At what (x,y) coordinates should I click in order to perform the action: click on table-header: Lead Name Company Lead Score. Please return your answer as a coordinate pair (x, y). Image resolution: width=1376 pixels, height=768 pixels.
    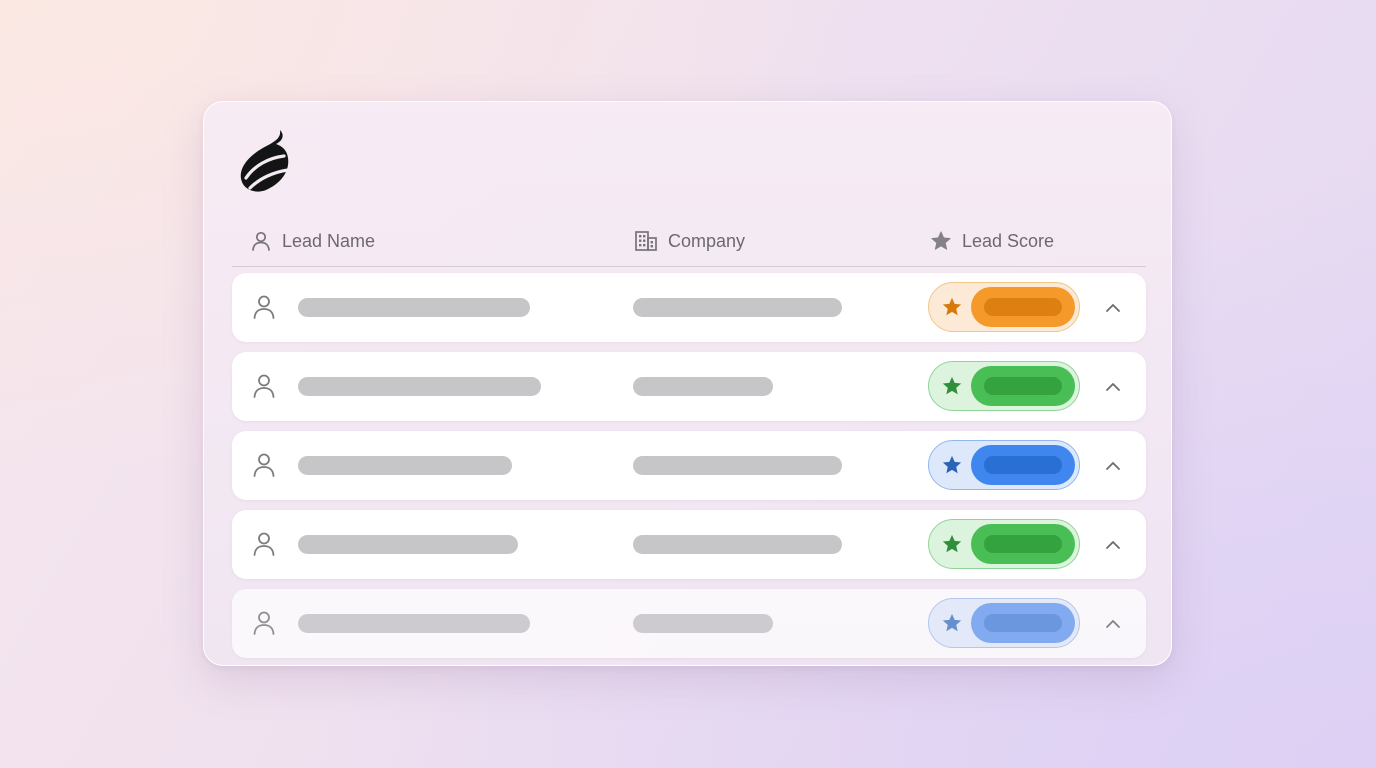
    Looking at the image, I should click on (689, 243).